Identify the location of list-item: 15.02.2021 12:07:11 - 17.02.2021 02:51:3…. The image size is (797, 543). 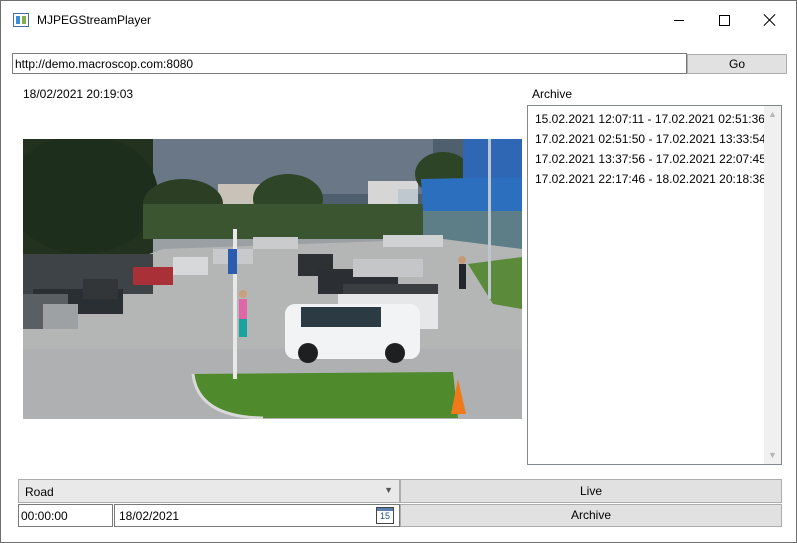
(650, 119).